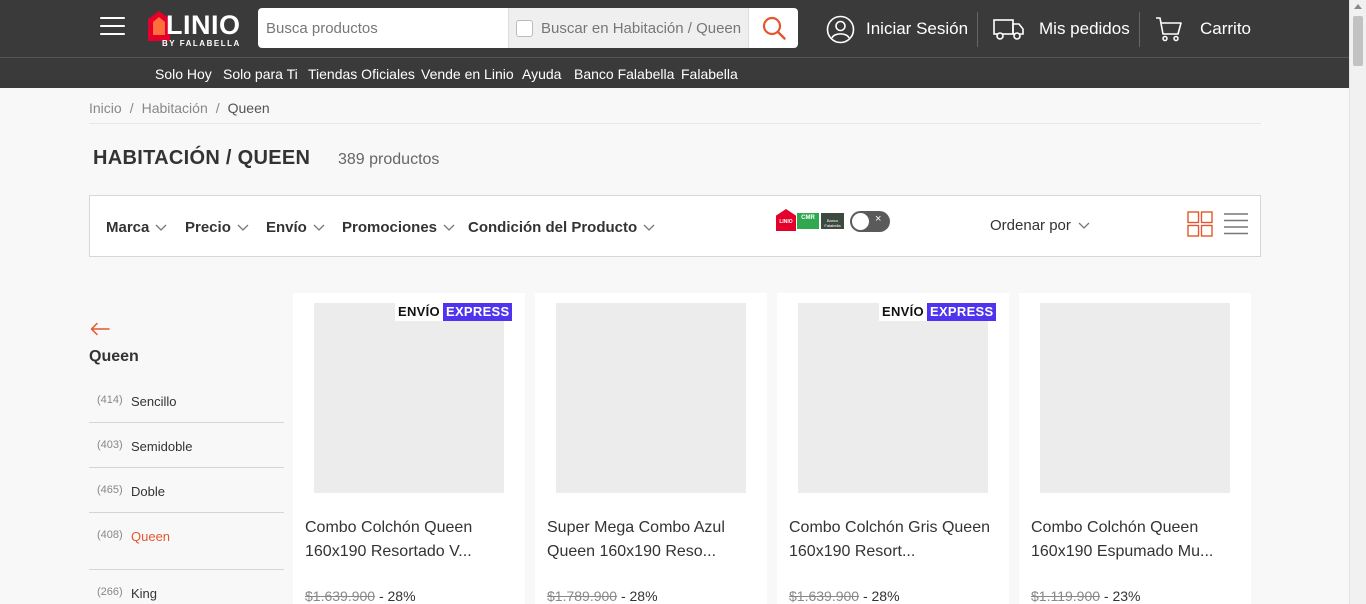 This screenshot has width=1366, height=604. I want to click on breadcrumb-home: Inicio, so click(105, 108).